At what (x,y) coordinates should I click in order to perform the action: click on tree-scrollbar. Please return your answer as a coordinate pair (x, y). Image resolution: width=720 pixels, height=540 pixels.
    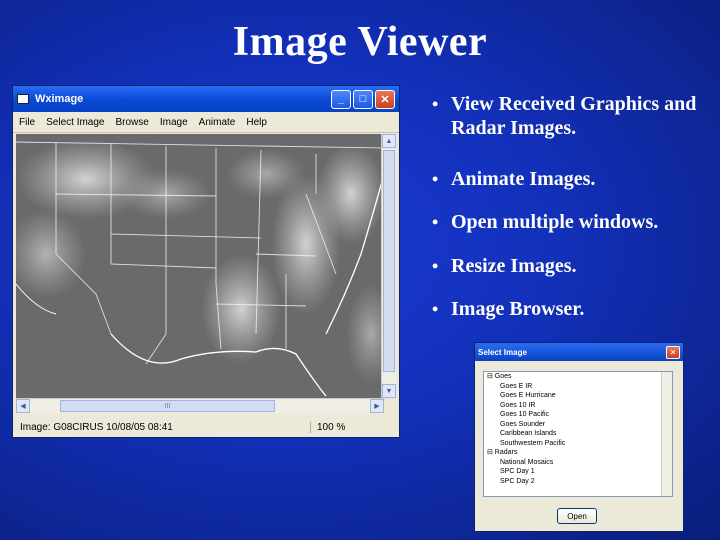
    Looking at the image, I should click on (666, 434).